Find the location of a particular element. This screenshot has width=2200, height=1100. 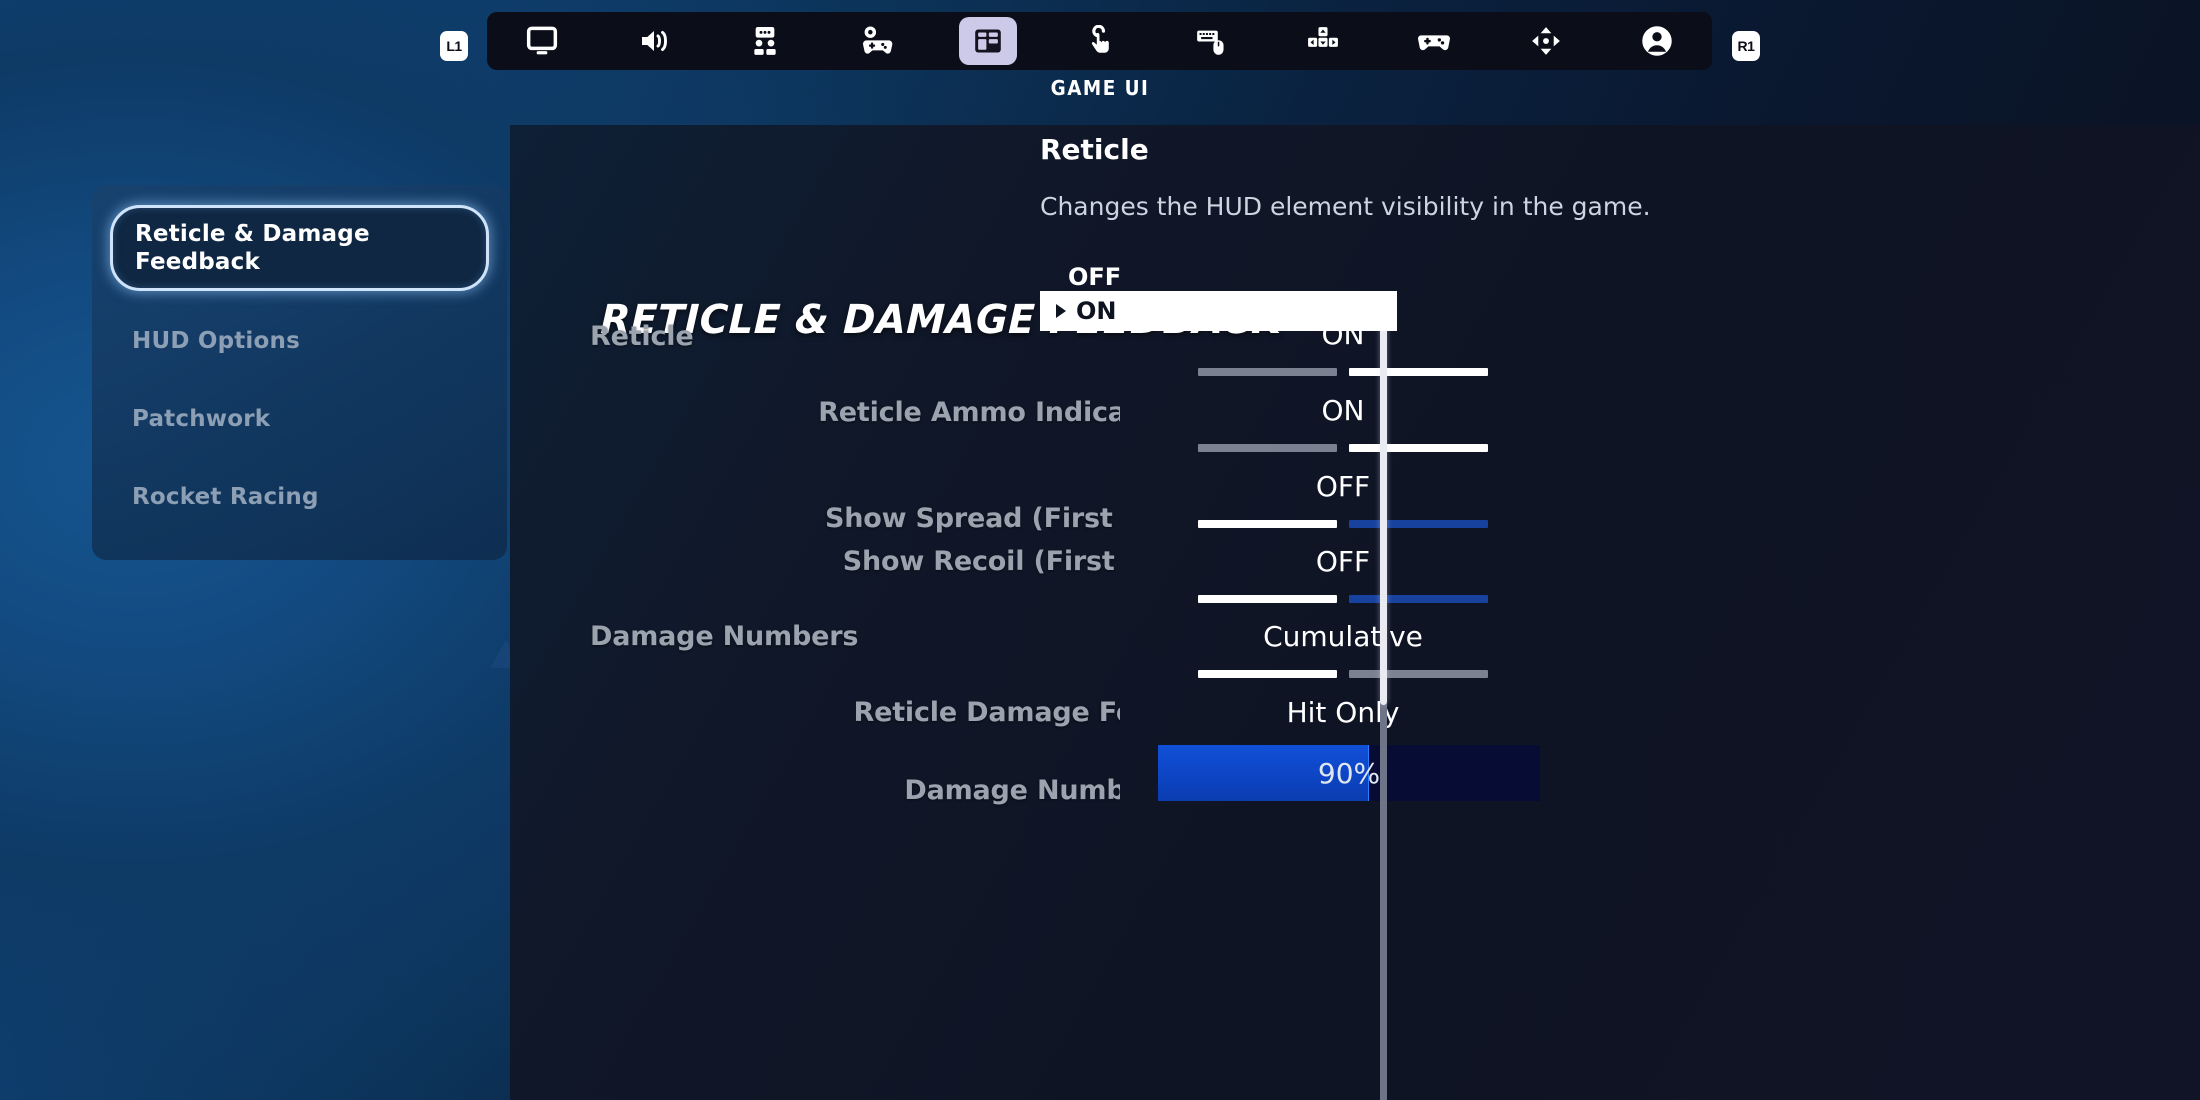

game-ui-icon is located at coordinates (988, 41).